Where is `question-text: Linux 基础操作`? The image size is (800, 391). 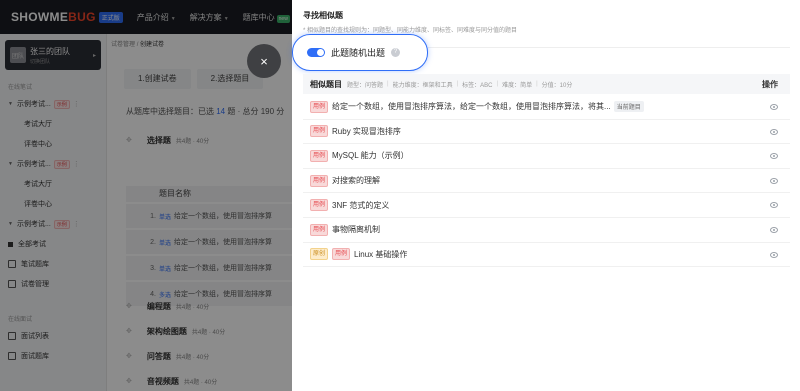 question-text: Linux 基础操作 is located at coordinates (381, 254).